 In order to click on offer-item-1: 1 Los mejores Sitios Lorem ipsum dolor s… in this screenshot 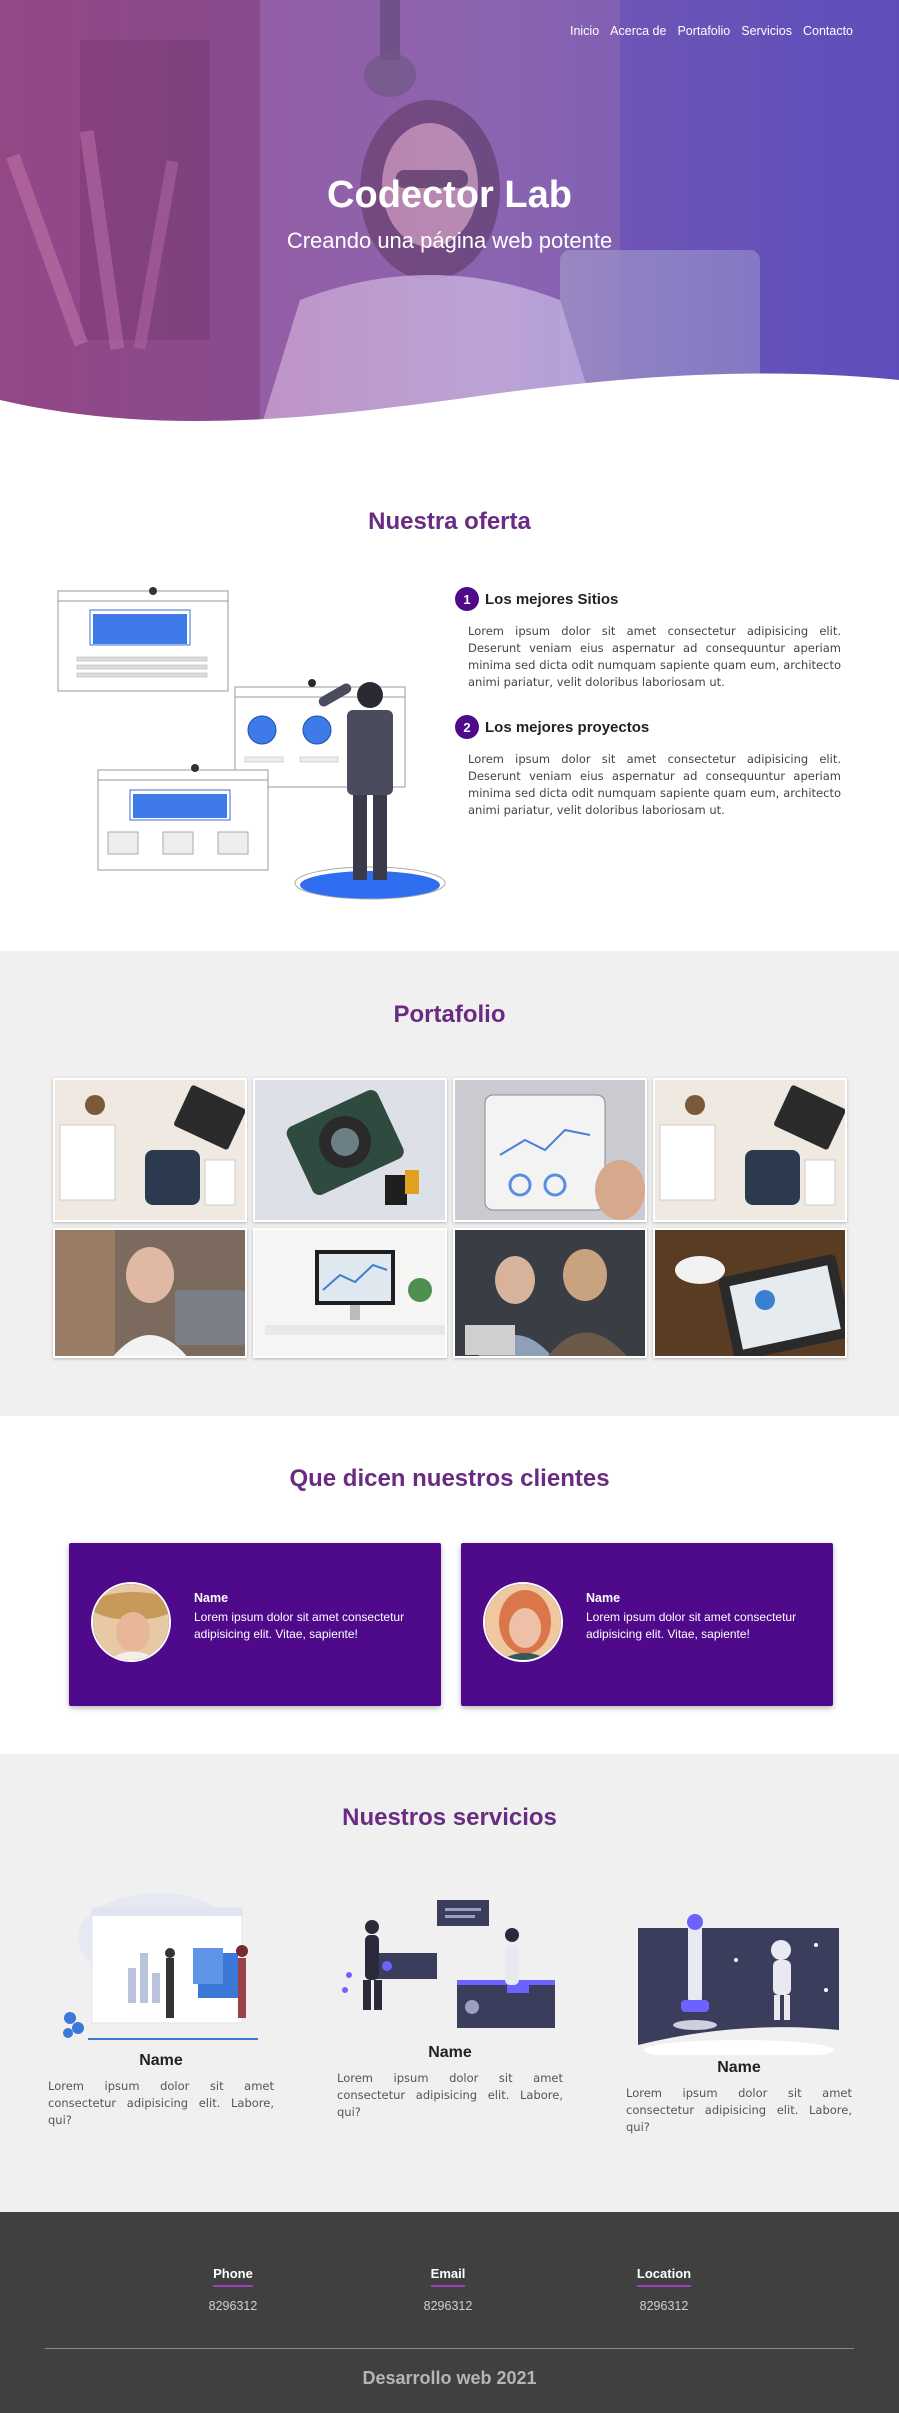, I will do `click(648, 639)`.